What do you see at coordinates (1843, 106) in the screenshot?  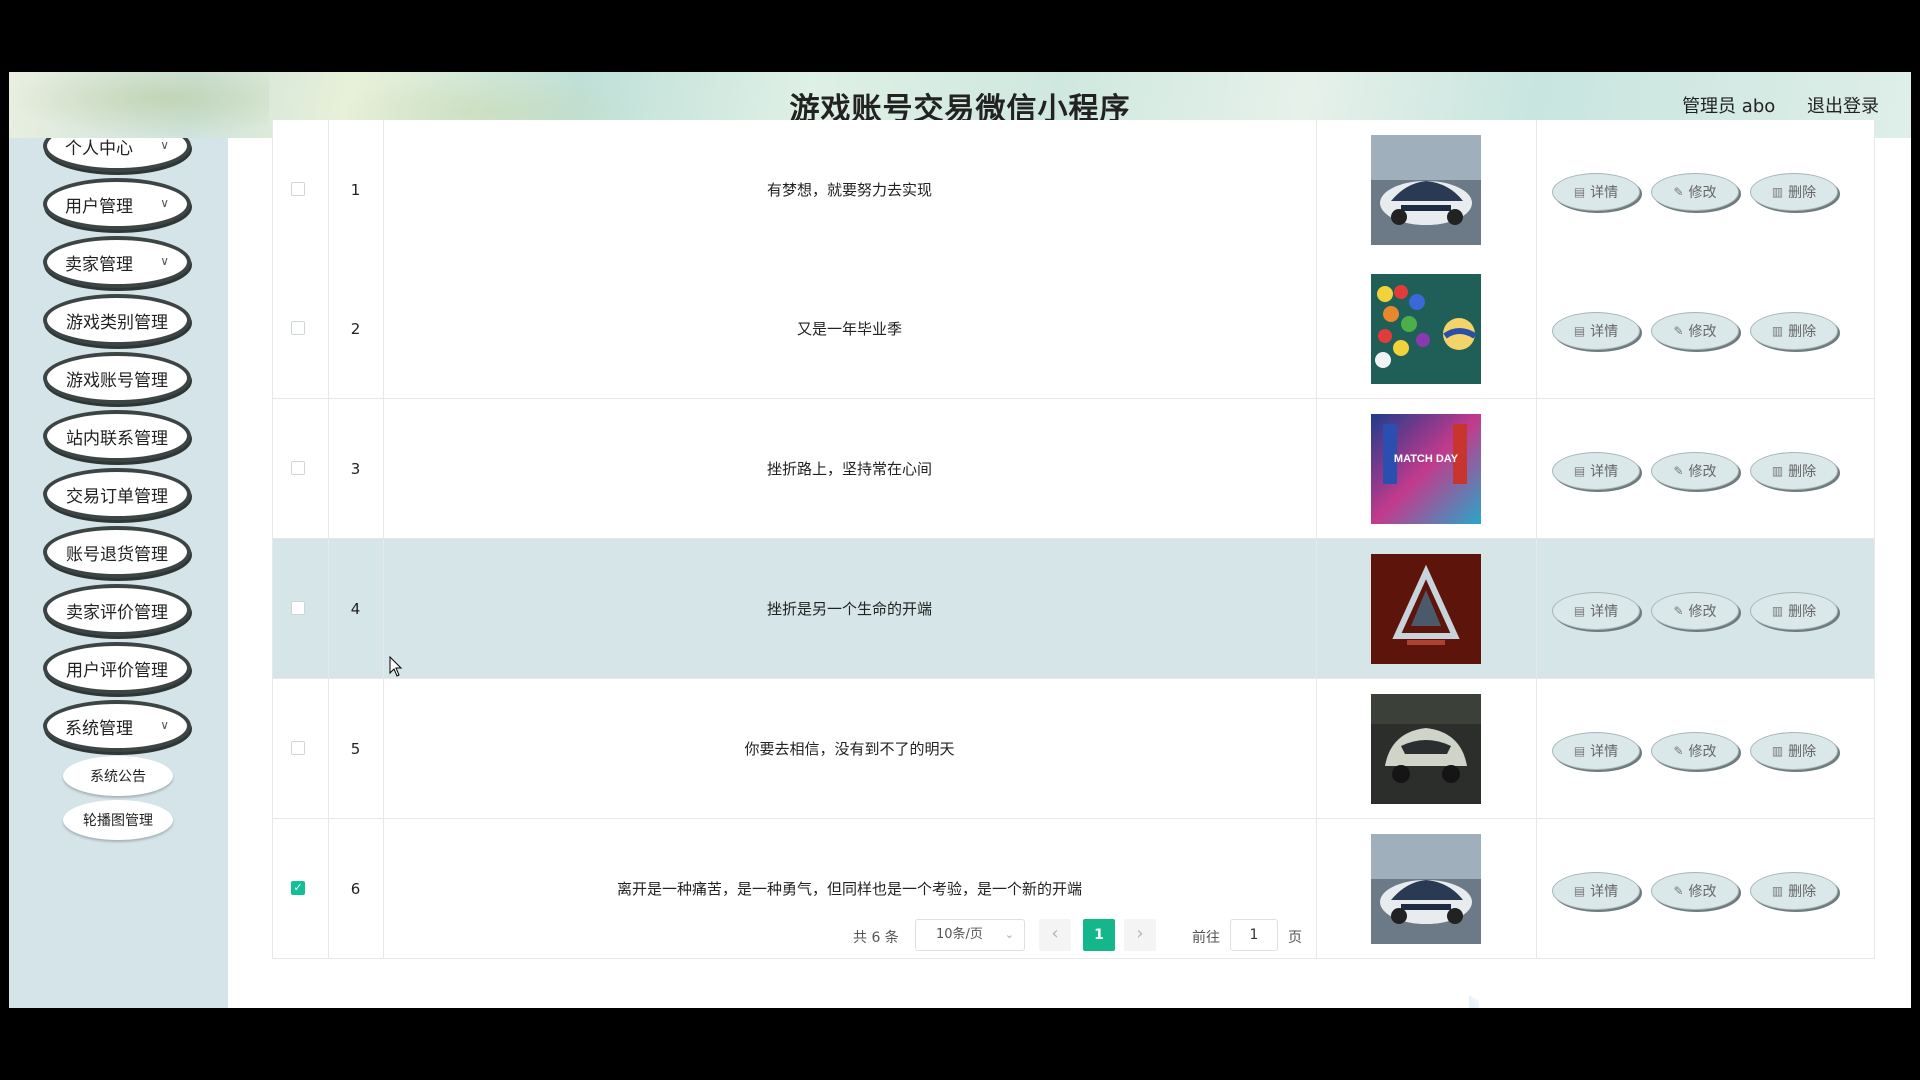 I see `logout-link: 退出登录` at bounding box center [1843, 106].